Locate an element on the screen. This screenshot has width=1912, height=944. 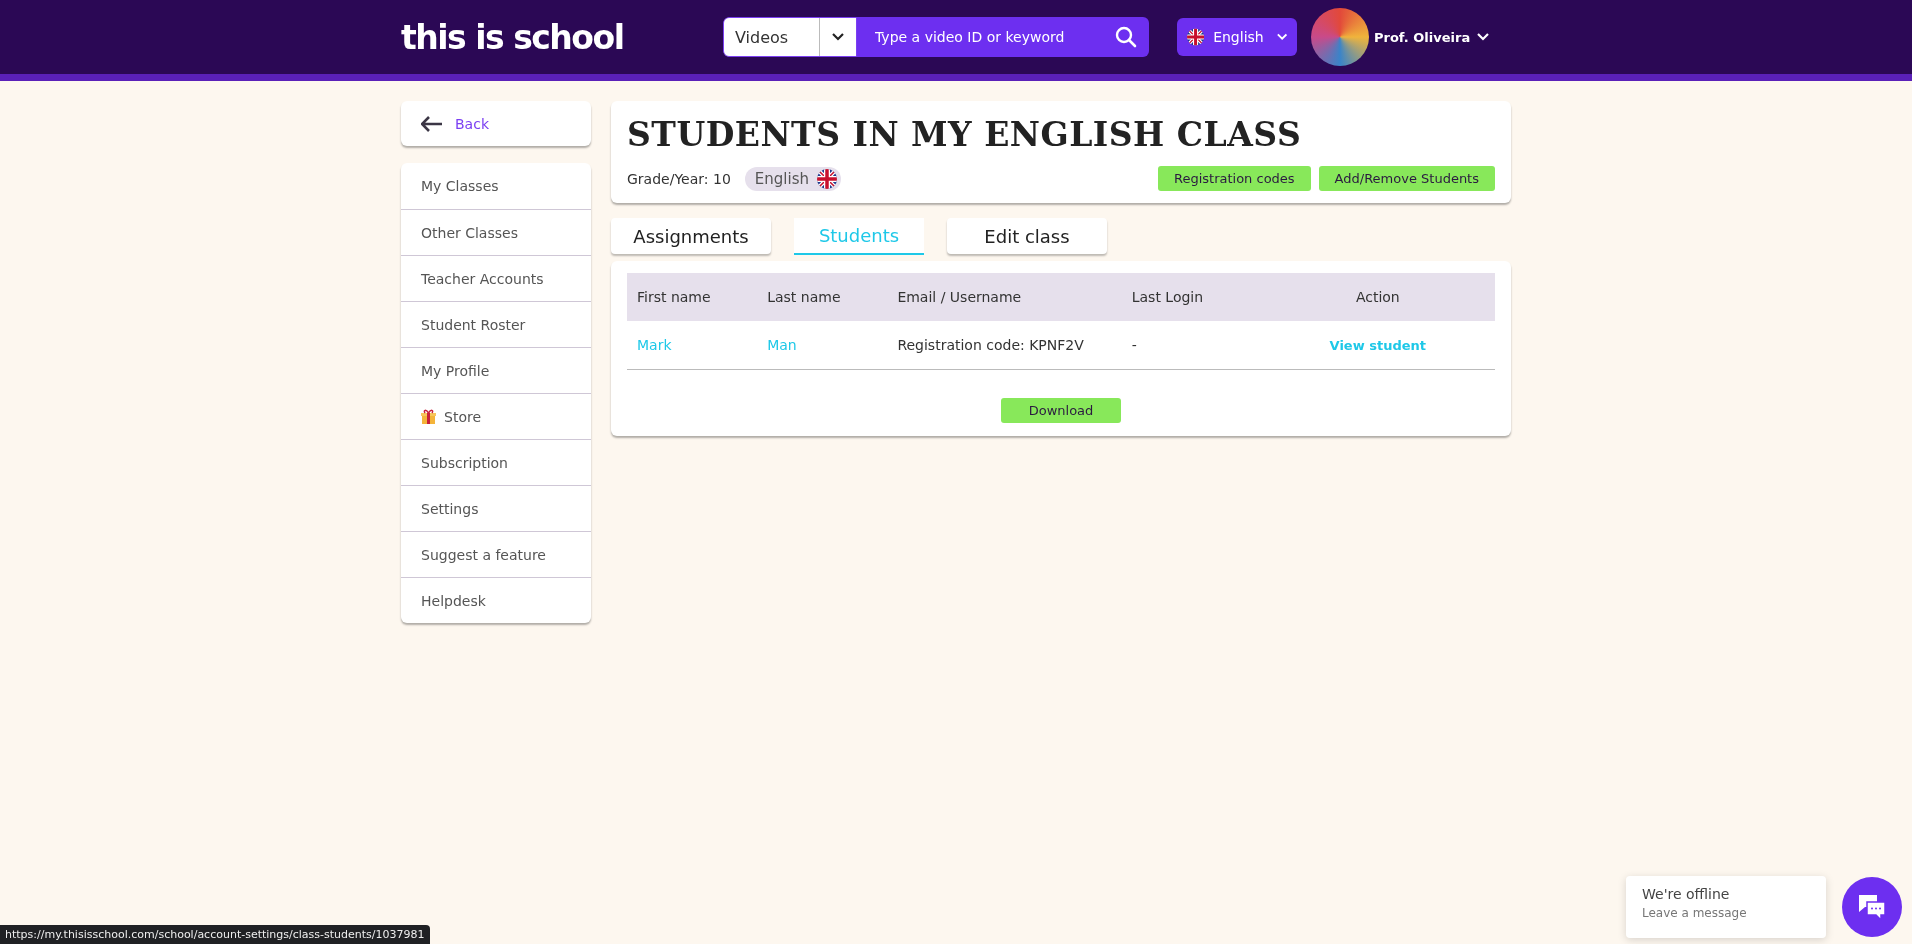
tab: Assignments is located at coordinates (691, 236).